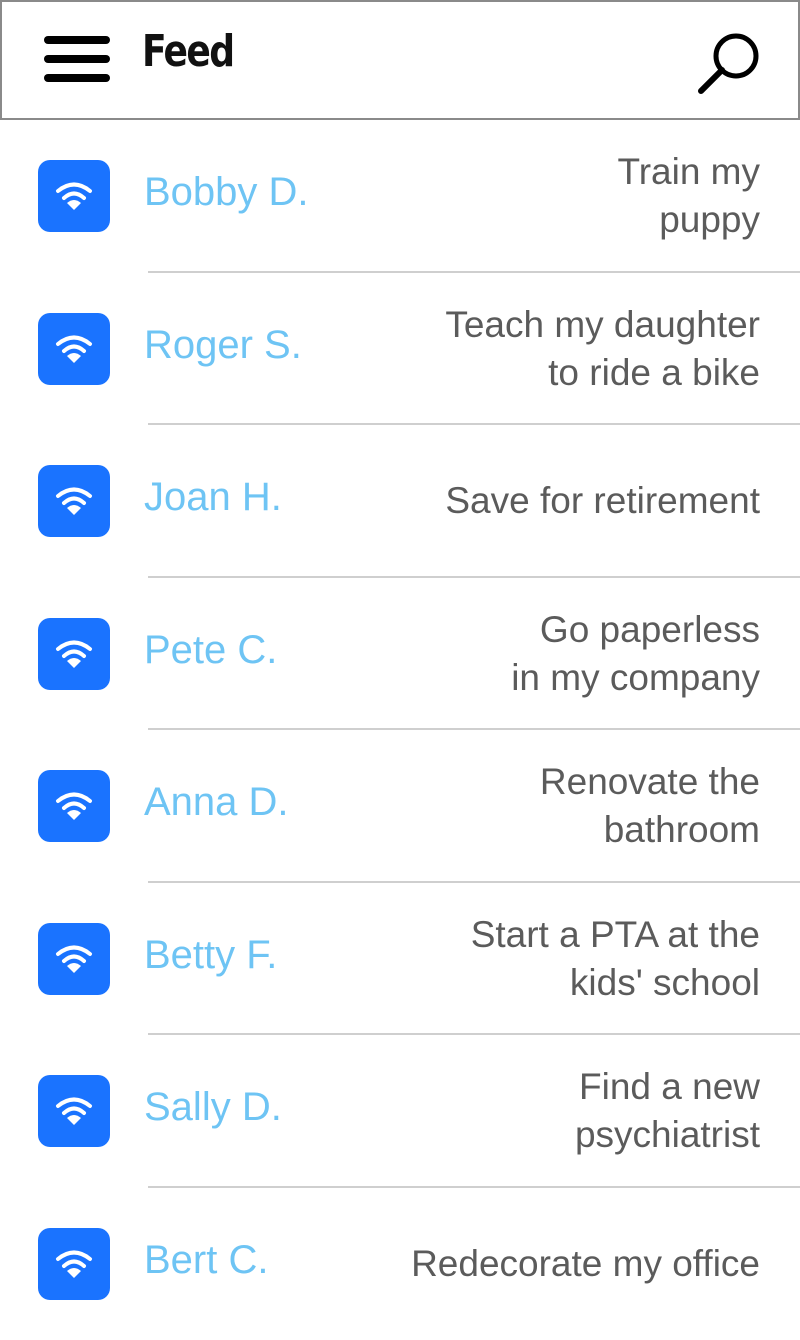 The image size is (800, 1340). What do you see at coordinates (206, 1260) in the screenshot?
I see `user-name: Bert C.` at bounding box center [206, 1260].